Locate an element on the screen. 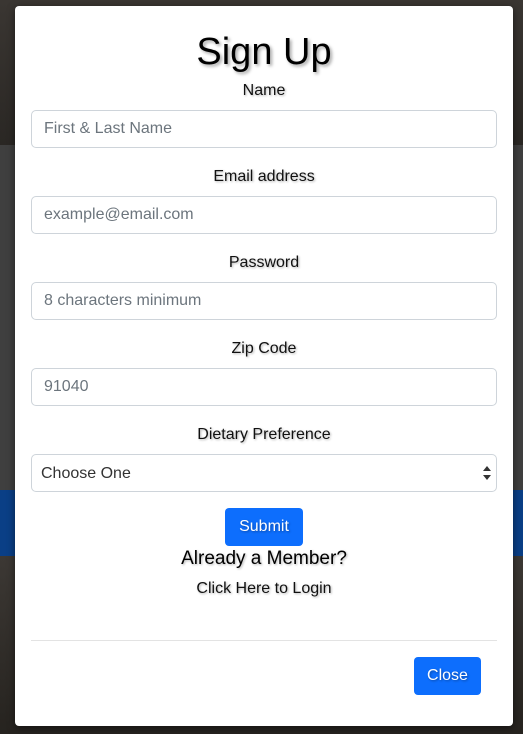 The height and width of the screenshot is (734, 523). already-member-heading: Already a Member? is located at coordinates (264, 558).